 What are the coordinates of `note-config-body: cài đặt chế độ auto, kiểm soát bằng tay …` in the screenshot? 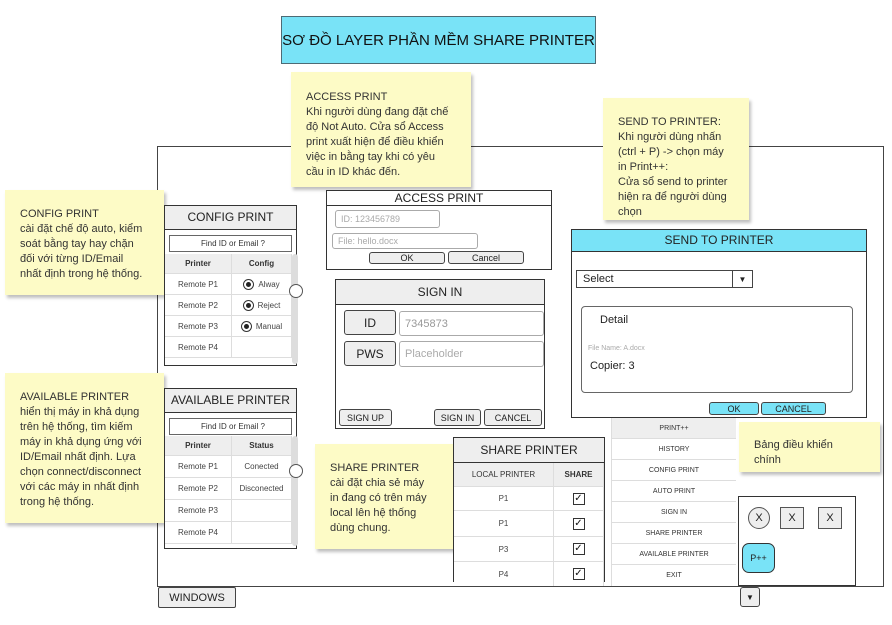 It's located at (81, 251).